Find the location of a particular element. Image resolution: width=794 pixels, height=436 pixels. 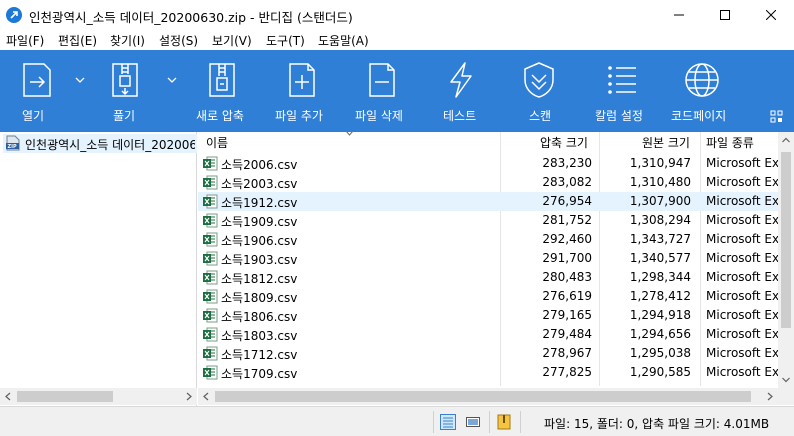

new-archive-button: 새로 압축 is located at coordinates (223, 91).